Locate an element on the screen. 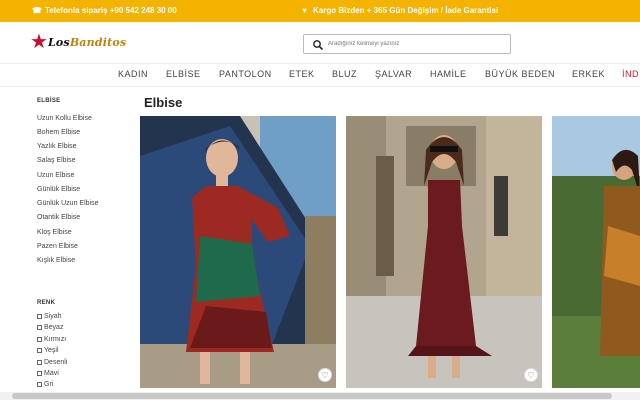 This screenshot has height=400, width=640. logo-text: LosBanditos is located at coordinates (87, 42).